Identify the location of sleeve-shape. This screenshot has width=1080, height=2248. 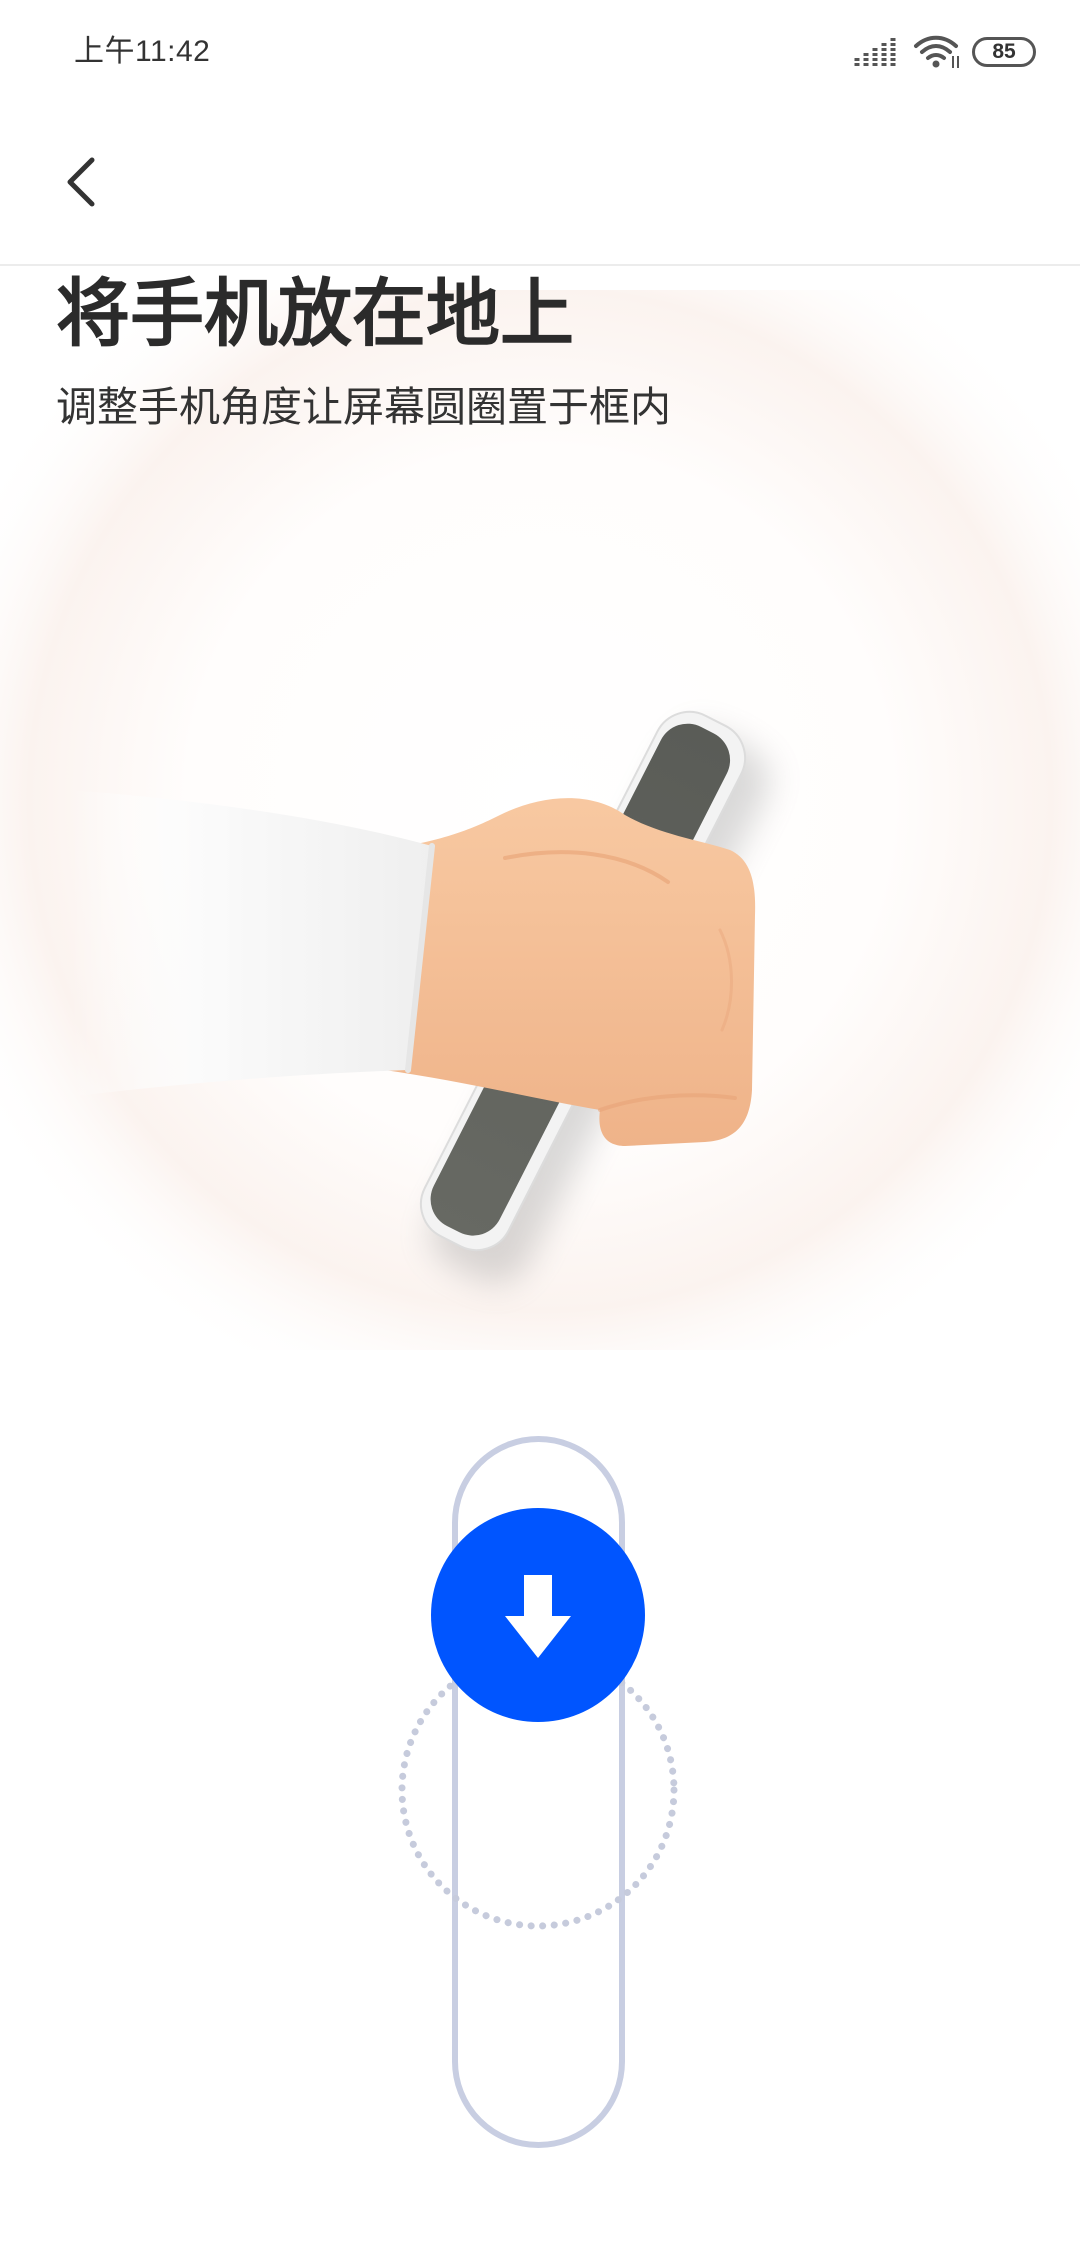
(247, 944).